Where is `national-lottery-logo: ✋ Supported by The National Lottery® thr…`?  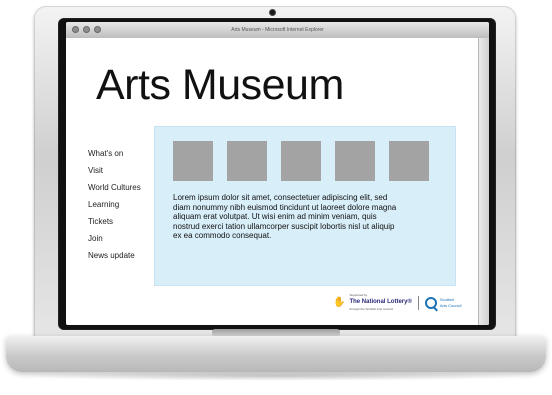 national-lottery-logo: ✋ Supported by The National Lottery® thr… is located at coordinates (372, 302).